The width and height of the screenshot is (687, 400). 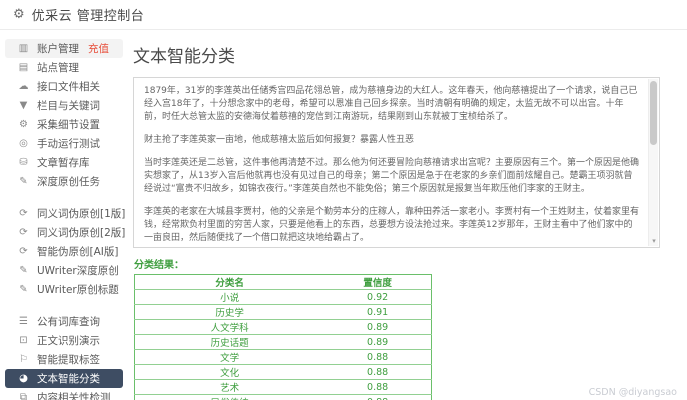 What do you see at coordinates (58, 49) in the screenshot?
I see `sidebar-item-label: 账户管理` at bounding box center [58, 49].